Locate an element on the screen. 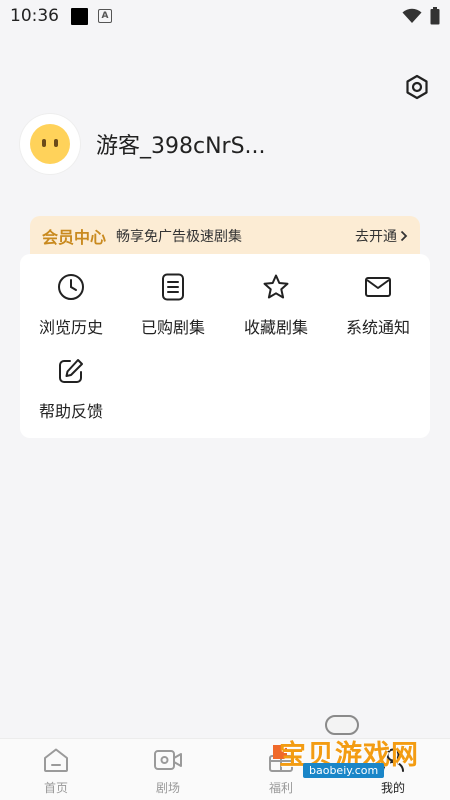  mail-icon is located at coordinates (378, 287).